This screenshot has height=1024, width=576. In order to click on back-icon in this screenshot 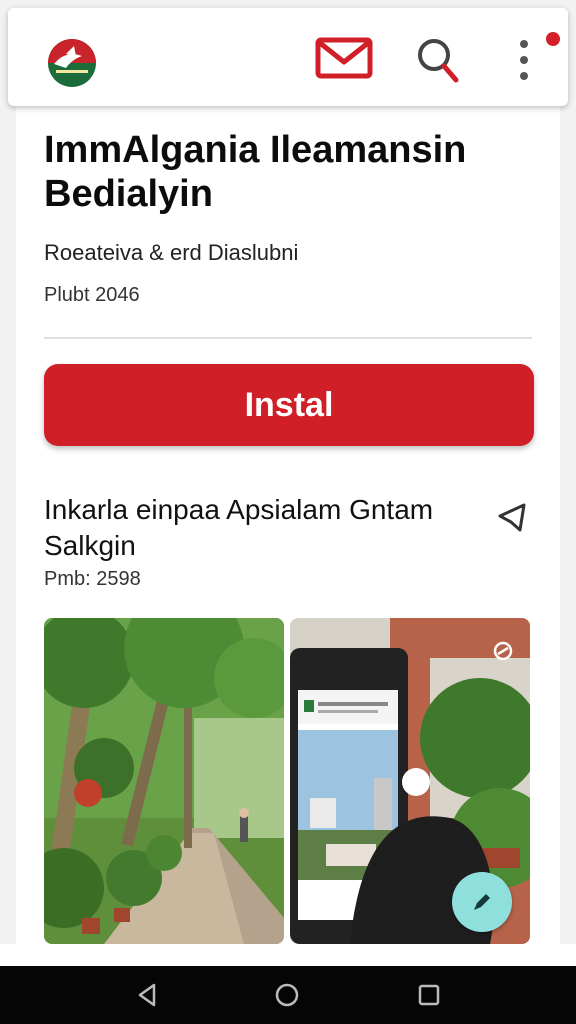, I will do `click(147, 995)`.